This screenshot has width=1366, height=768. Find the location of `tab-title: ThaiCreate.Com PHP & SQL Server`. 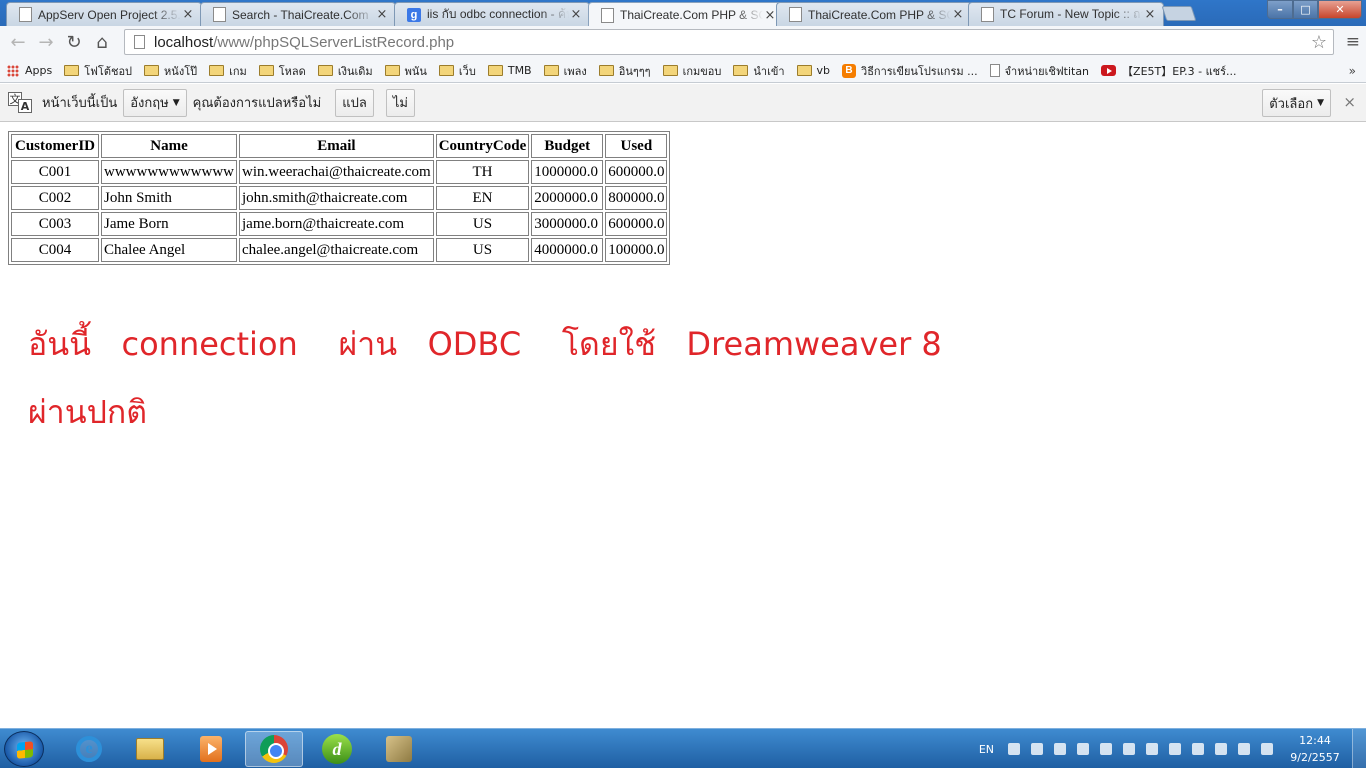

tab-title: ThaiCreate.Com PHP & SQL Server is located at coordinates (691, 15).